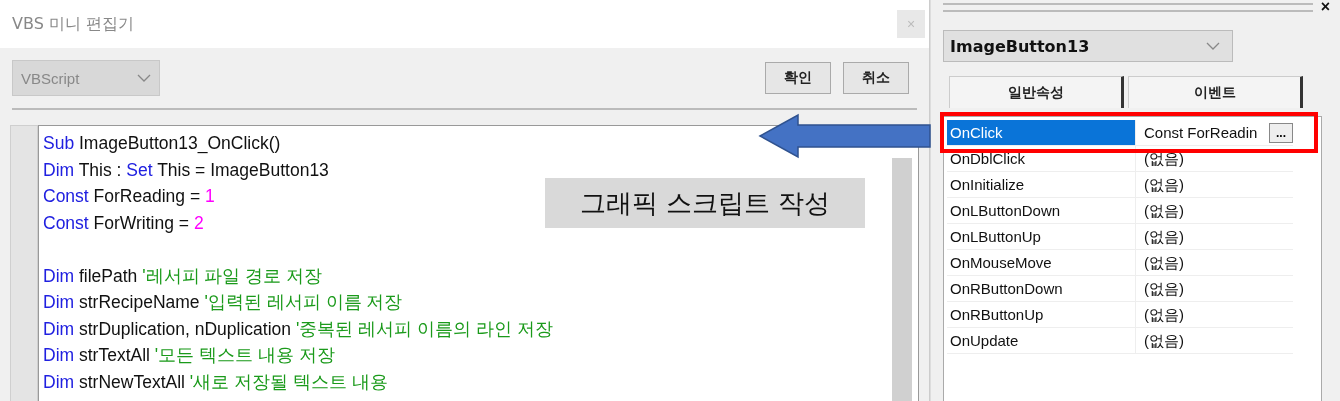 The height and width of the screenshot is (401, 1340). What do you see at coordinates (798, 78) in the screenshot?
I see `dialog-button: 확인` at bounding box center [798, 78].